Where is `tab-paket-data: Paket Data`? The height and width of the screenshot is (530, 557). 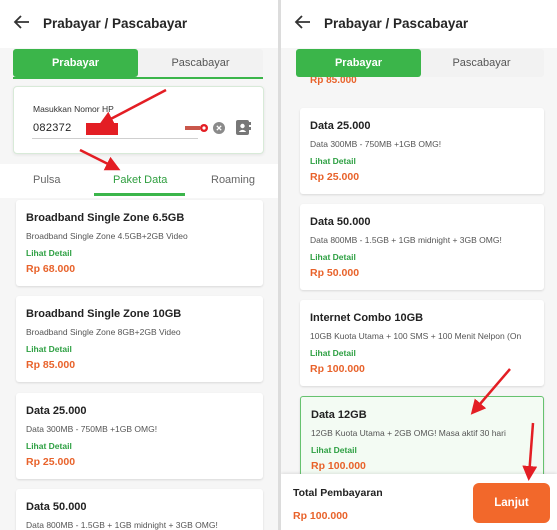
tab-paket-data: Paket Data is located at coordinates (140, 180).